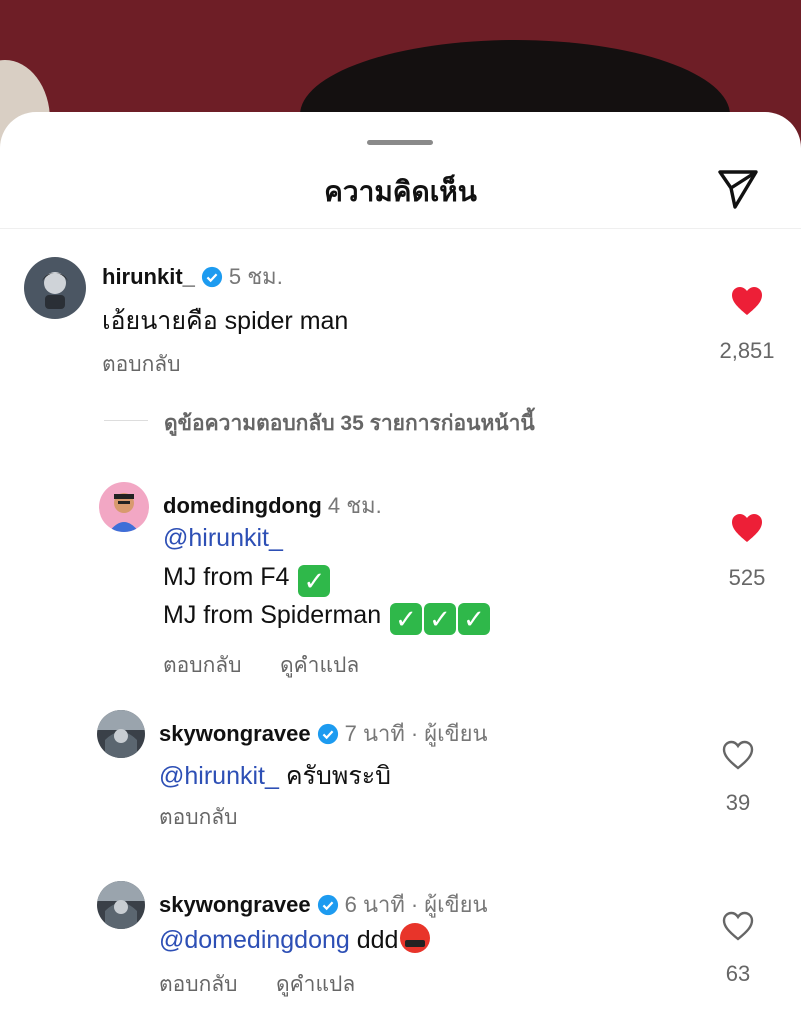 The width and height of the screenshot is (801, 1024). I want to click on sheet-title: ความคิดเห็น, so click(400, 191).